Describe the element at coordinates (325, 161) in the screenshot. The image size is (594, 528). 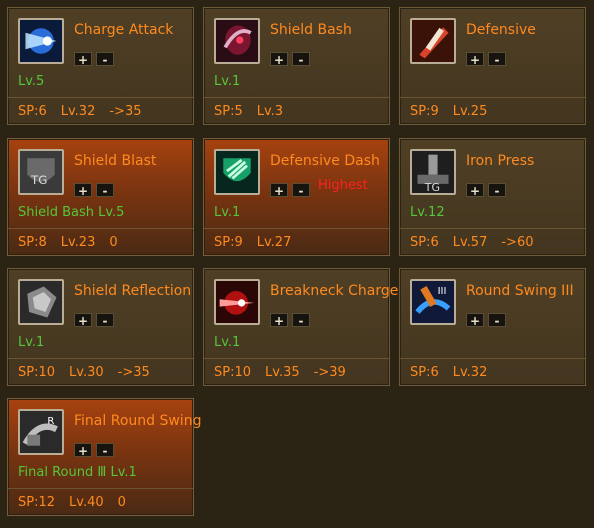
I see `skill-name: Defensive Dash` at that location.